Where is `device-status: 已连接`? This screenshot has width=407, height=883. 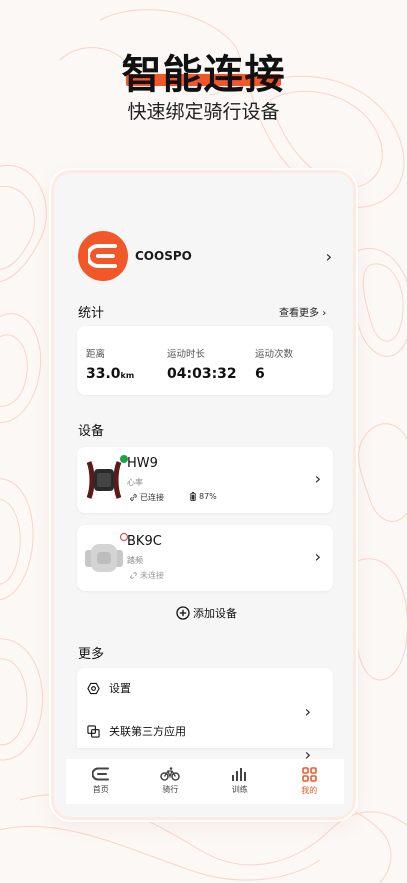
device-status: 已连接 is located at coordinates (146, 497).